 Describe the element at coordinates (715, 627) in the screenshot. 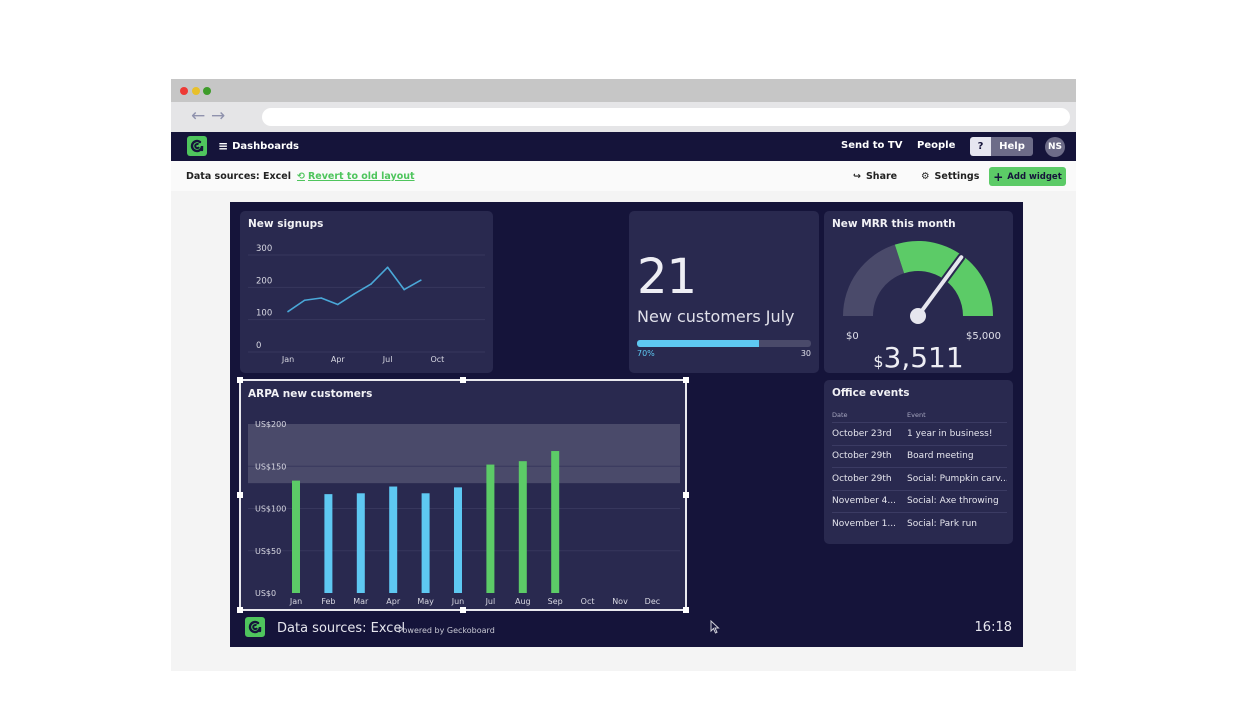

I see `mouse-cursor-icon` at that location.